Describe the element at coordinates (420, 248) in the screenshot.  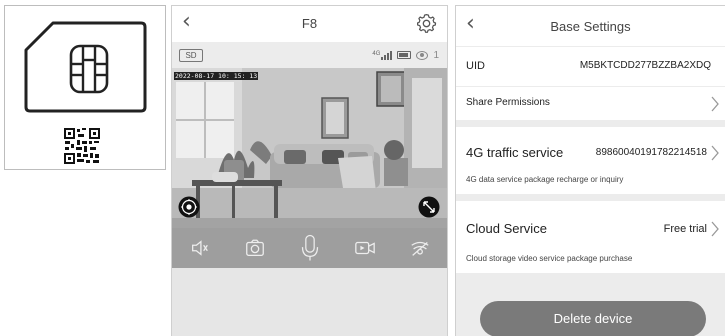
I see `ptz-icon` at that location.